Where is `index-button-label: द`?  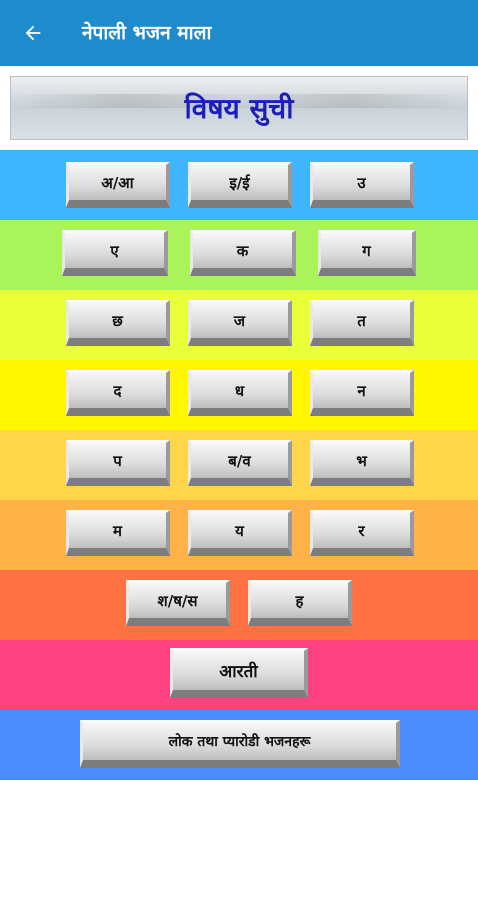
index-button-label: द is located at coordinates (117, 390).